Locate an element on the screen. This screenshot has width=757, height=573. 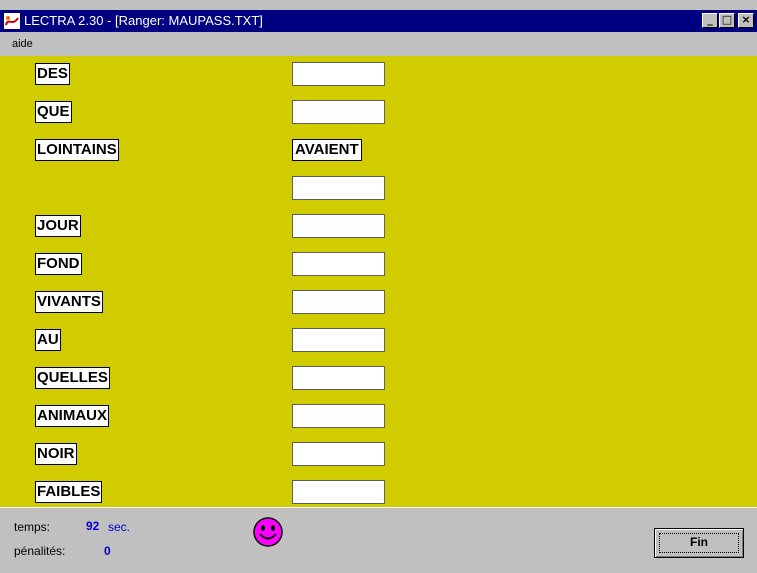
minimize-button: _ is located at coordinates (710, 20).